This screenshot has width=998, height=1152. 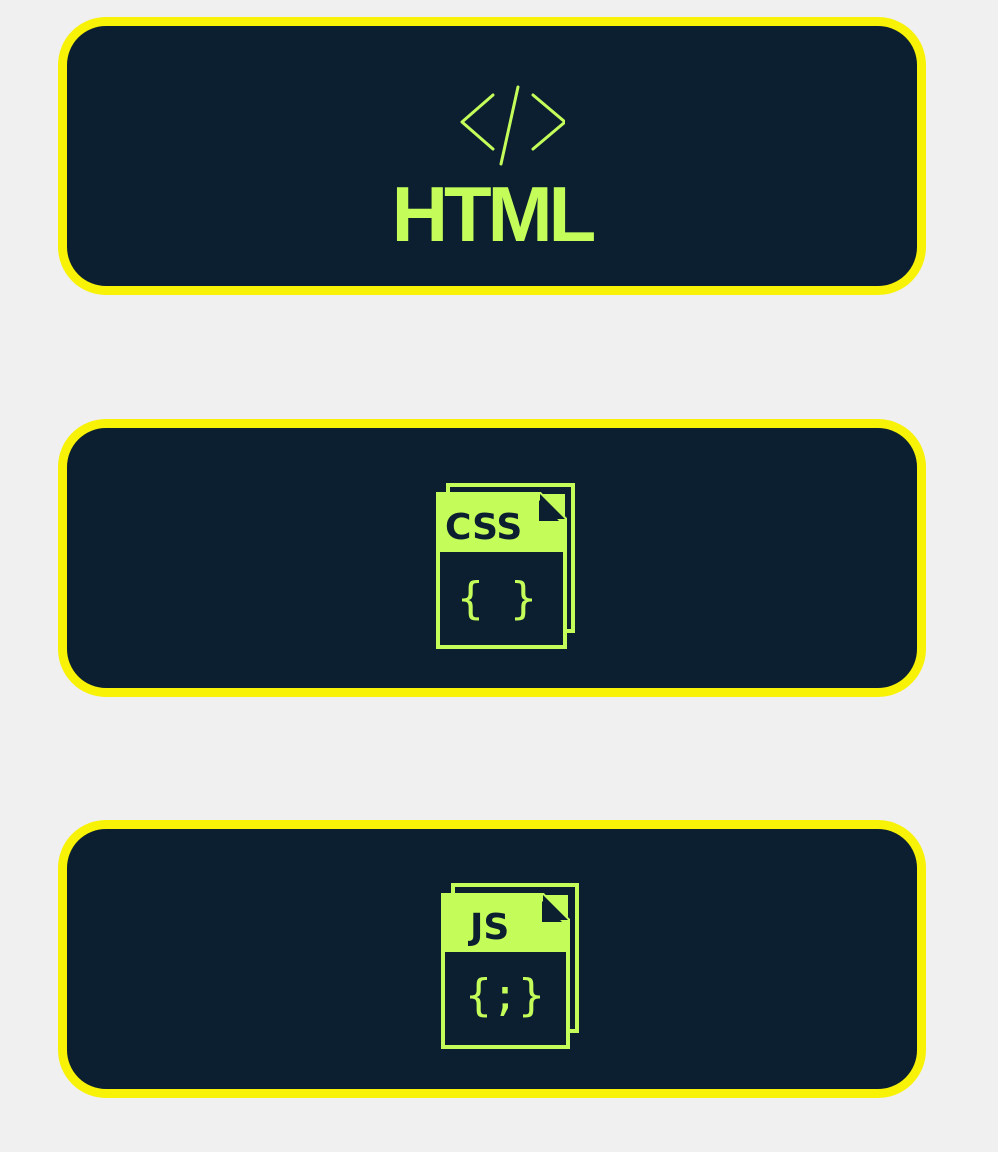 I want to click on js-file-icon: JS {;}, so click(x=510, y=966).